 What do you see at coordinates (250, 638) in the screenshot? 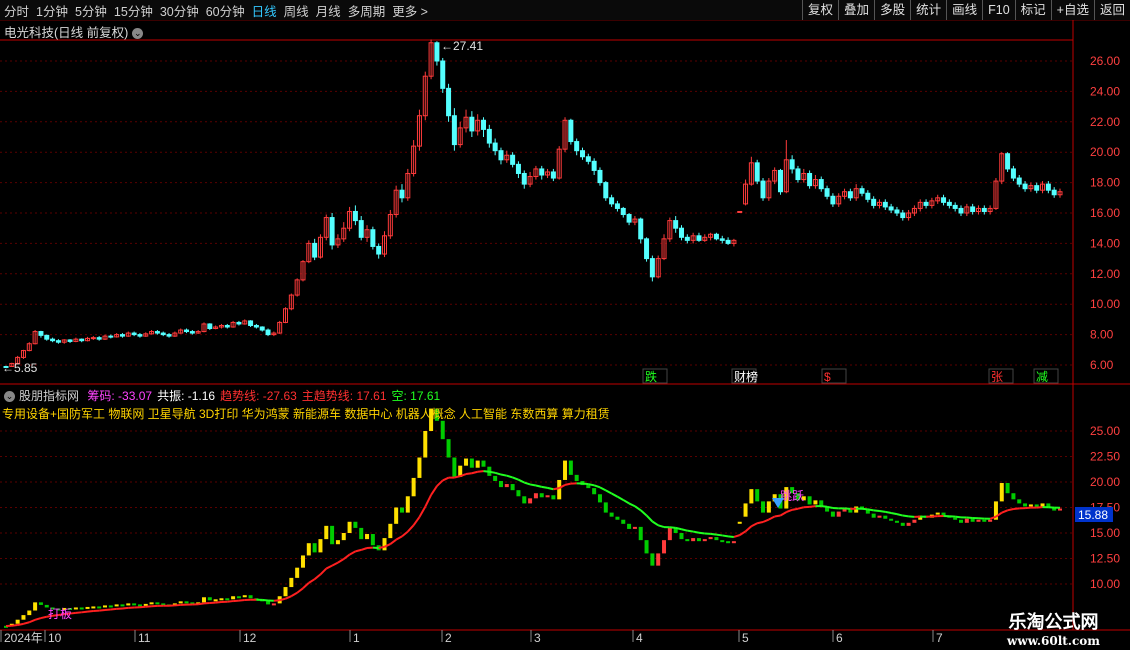
I see `date-label: 12` at bounding box center [250, 638].